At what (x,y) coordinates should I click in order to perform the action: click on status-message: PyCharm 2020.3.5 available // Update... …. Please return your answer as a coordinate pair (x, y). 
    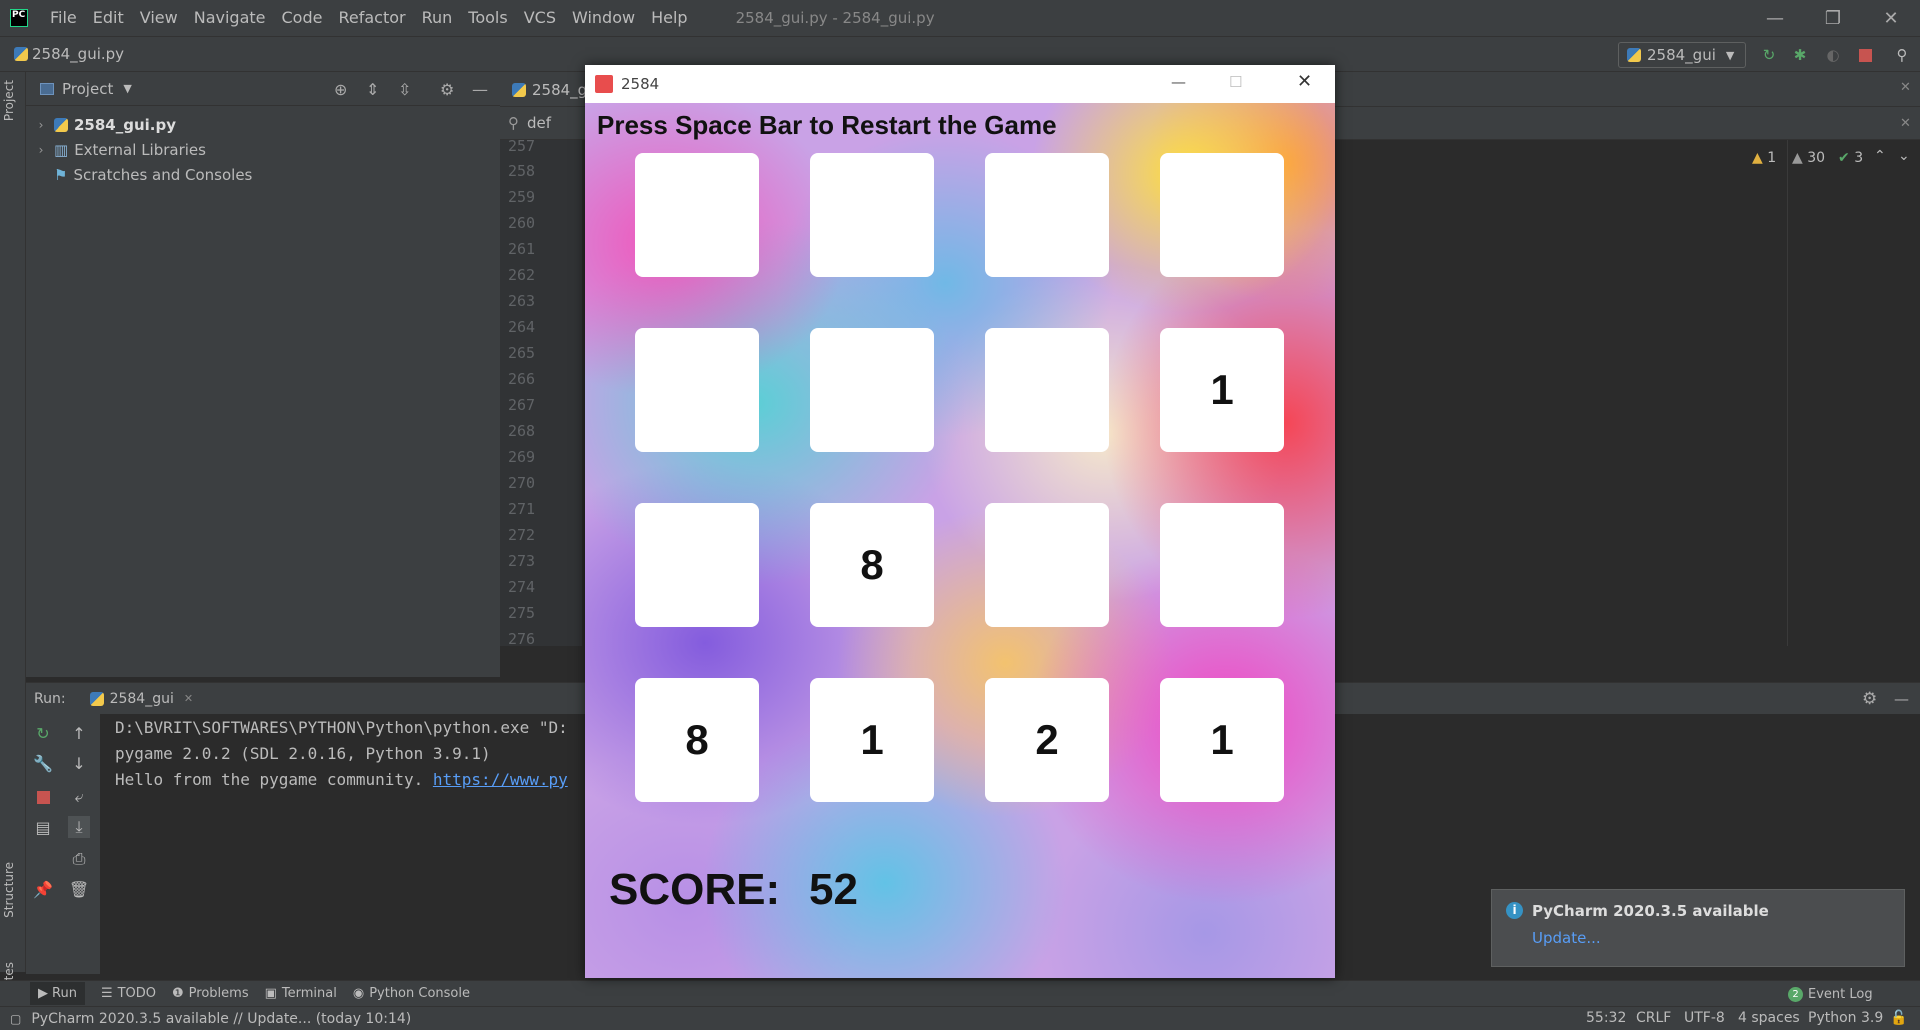
    Looking at the image, I should click on (221, 1019).